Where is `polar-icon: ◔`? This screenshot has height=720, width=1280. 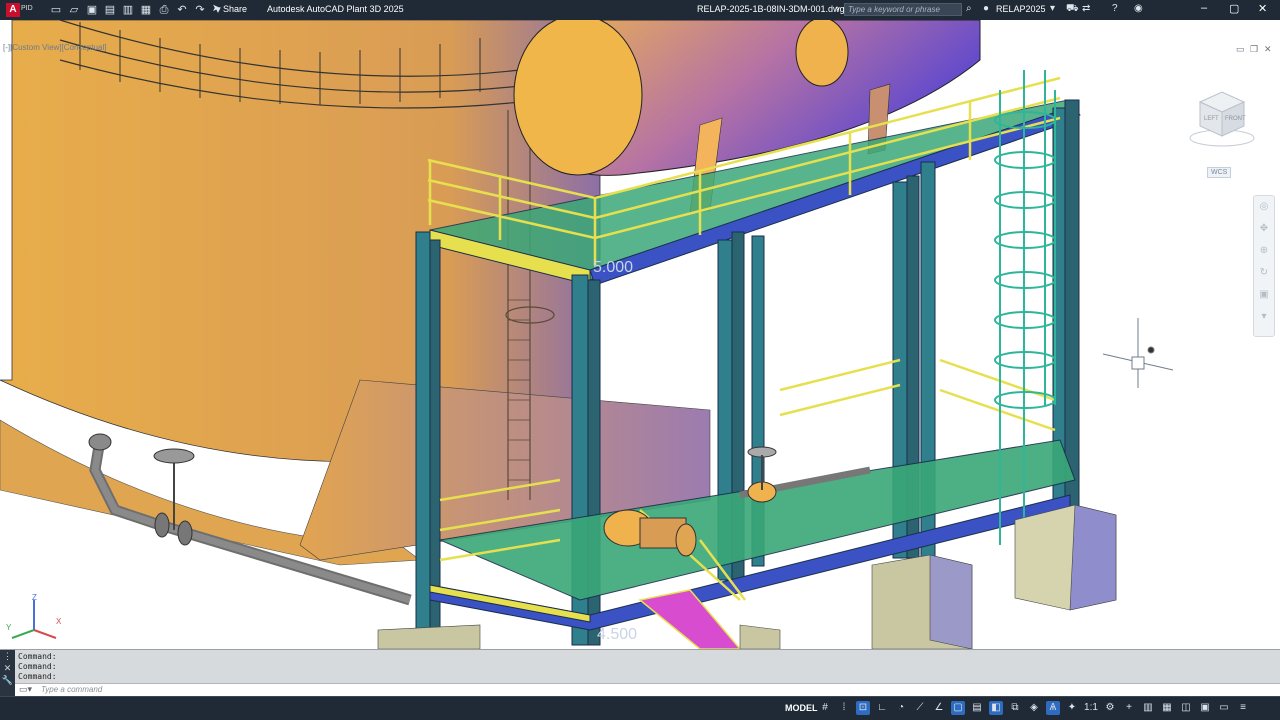 polar-icon: ◔ is located at coordinates (901, 708).